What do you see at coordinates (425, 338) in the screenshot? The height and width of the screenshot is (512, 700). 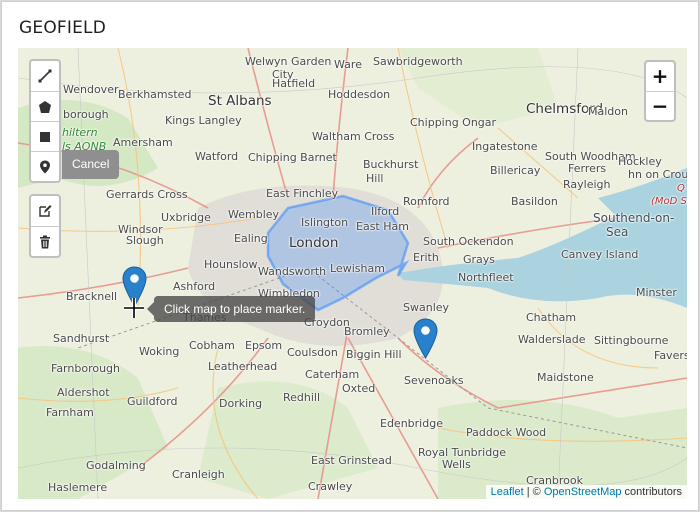 I see `map-marker` at bounding box center [425, 338].